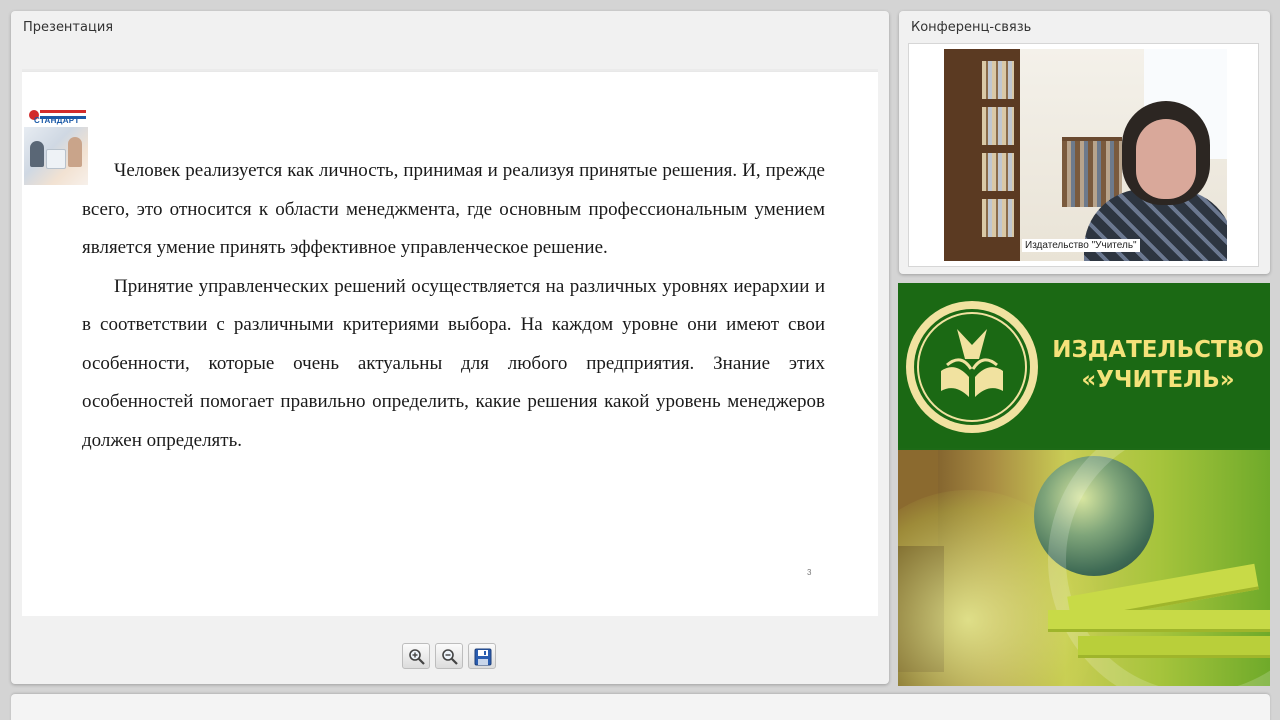 The height and width of the screenshot is (720, 1280). Describe the element at coordinates (1158, 380) in the screenshot. I see `publisher-name-line2: «УЧИТЕЛЬ»` at that location.